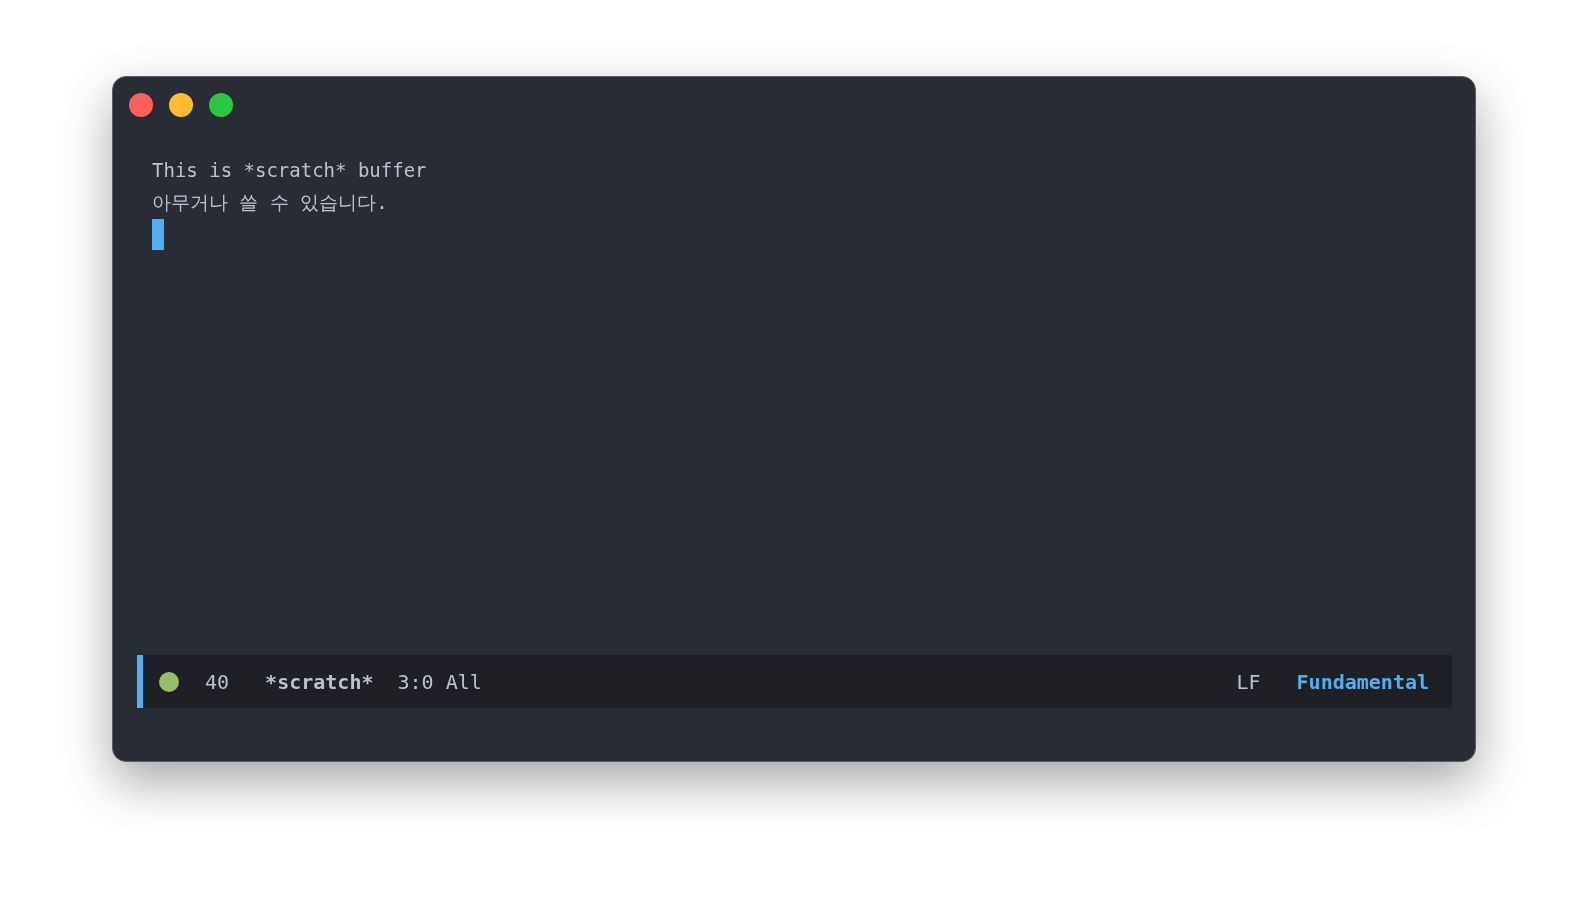 This screenshot has width=1588, height=910. I want to click on line-ending: LF, so click(1248, 681).